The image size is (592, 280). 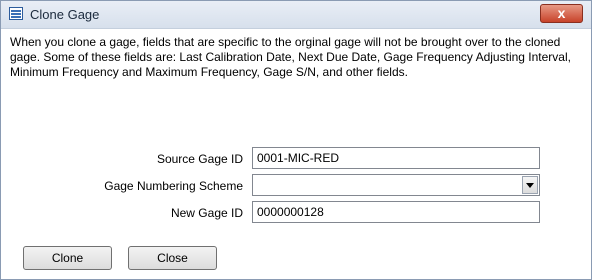 I want to click on source-gage-id-label: Source Gage ID, so click(x=199, y=159).